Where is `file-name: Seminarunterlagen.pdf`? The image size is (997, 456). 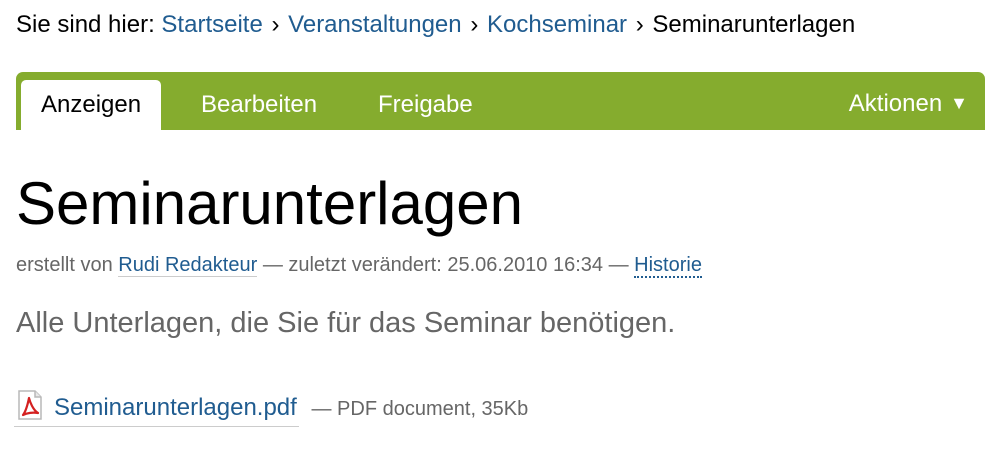 file-name: Seminarunterlagen.pdf is located at coordinates (175, 407).